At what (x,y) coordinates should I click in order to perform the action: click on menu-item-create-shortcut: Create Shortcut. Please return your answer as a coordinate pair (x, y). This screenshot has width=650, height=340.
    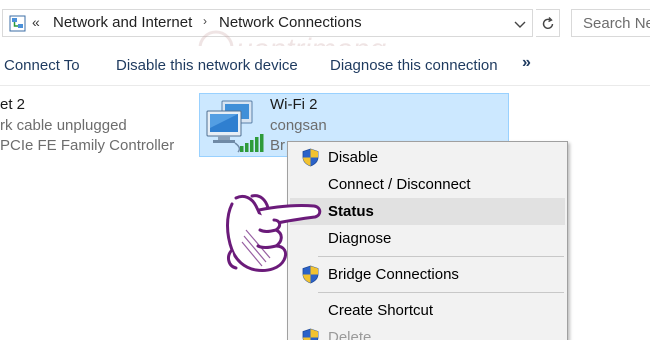
    Looking at the image, I should click on (427, 310).